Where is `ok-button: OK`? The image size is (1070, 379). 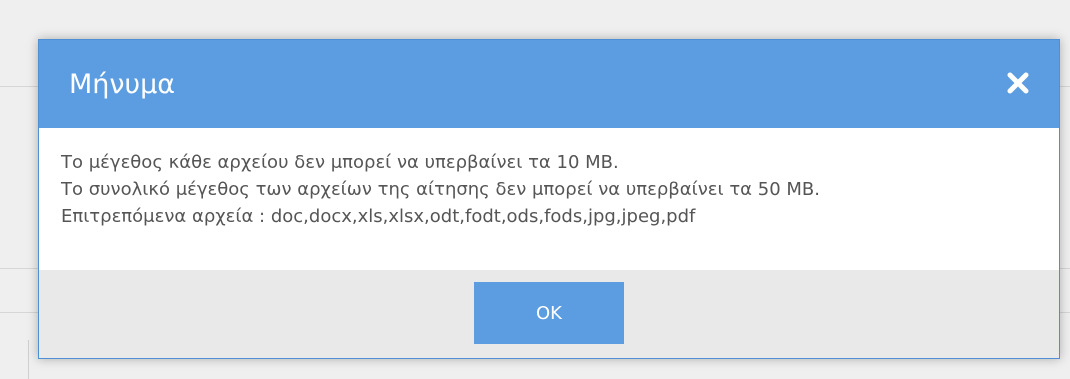
ok-button: OK is located at coordinates (549, 313).